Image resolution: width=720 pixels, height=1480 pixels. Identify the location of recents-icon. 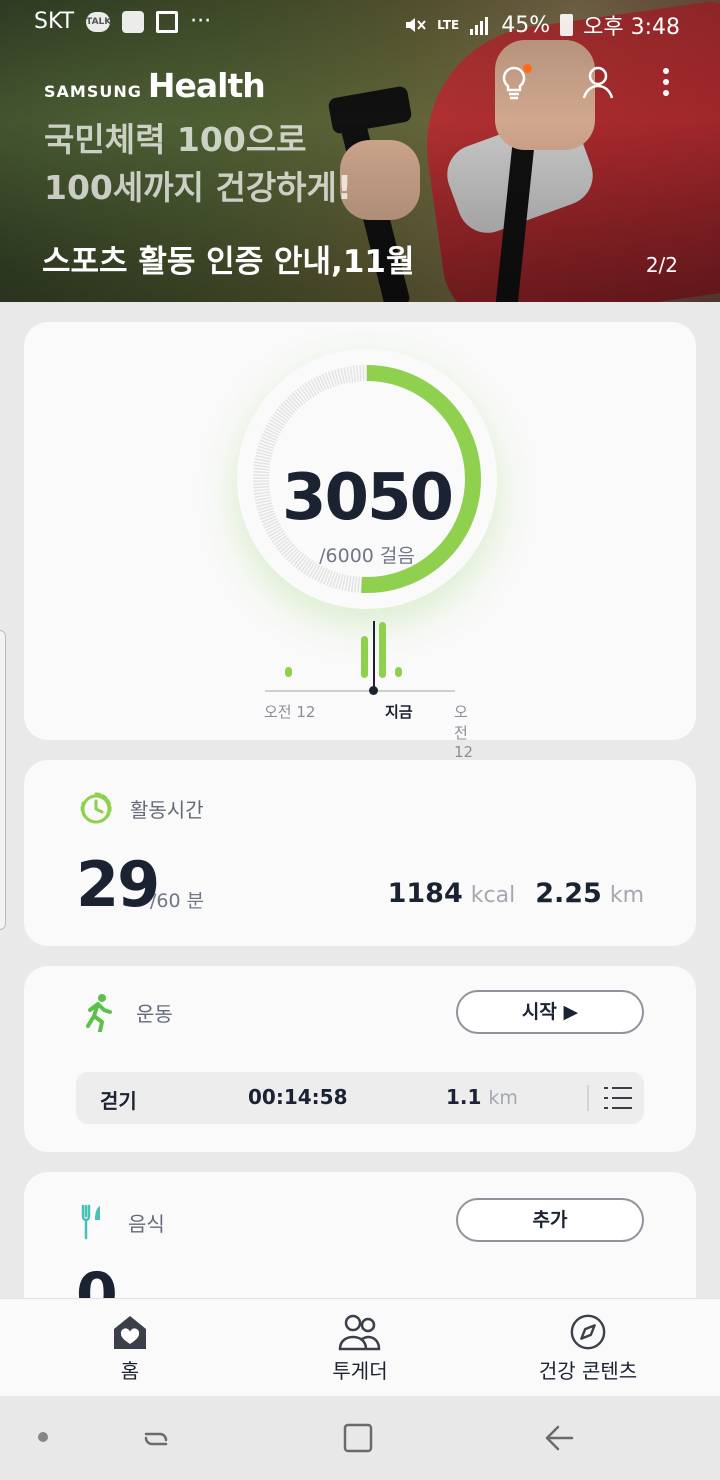
(156, 1438).